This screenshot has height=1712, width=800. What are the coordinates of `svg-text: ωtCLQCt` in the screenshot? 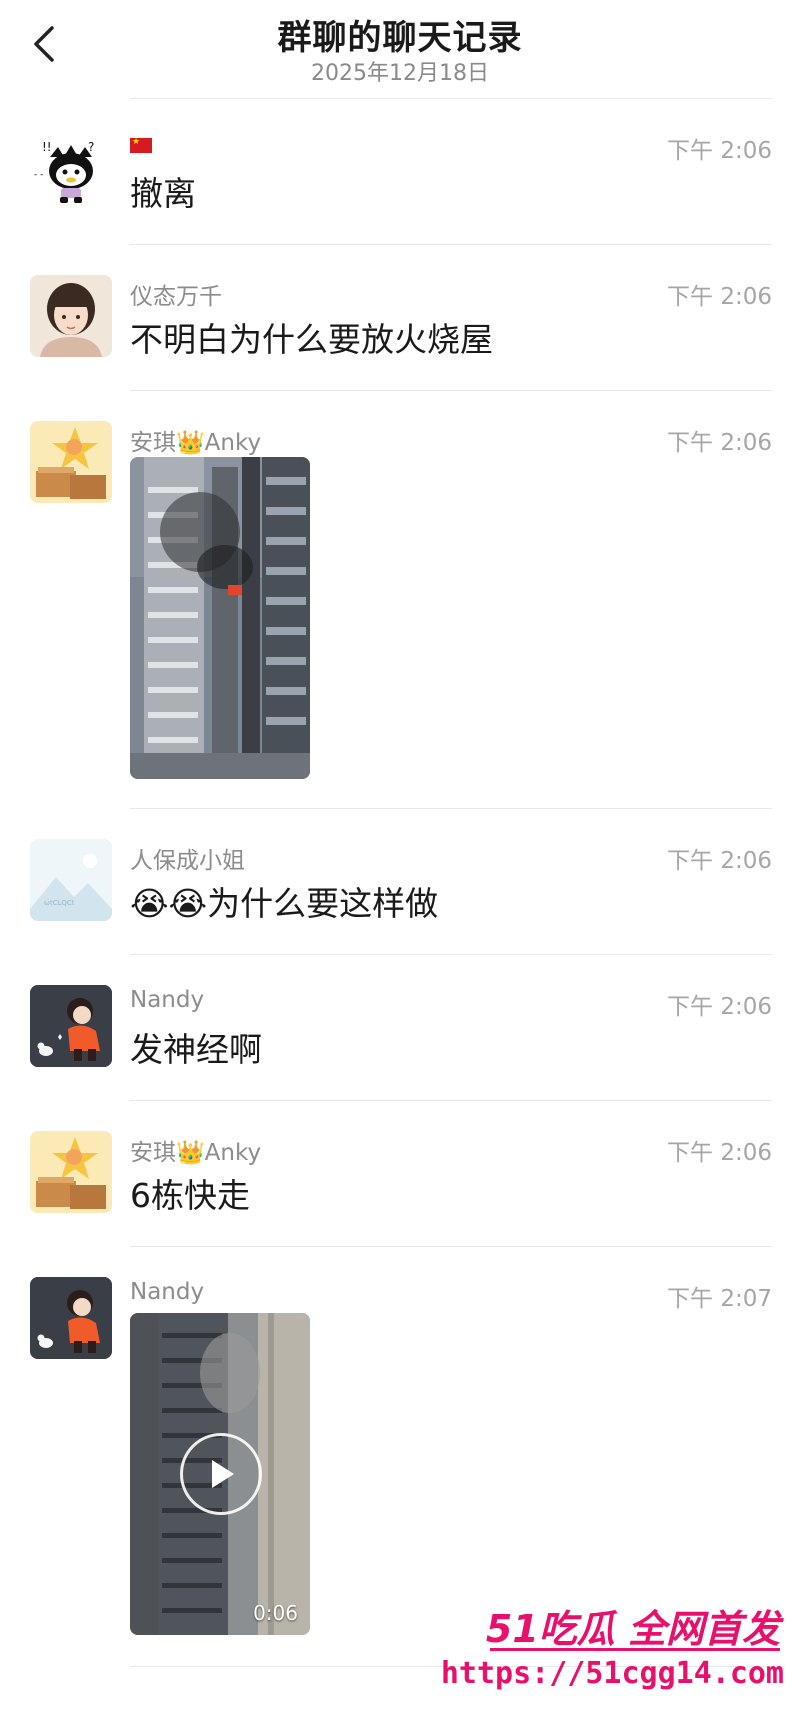 It's located at (59, 903).